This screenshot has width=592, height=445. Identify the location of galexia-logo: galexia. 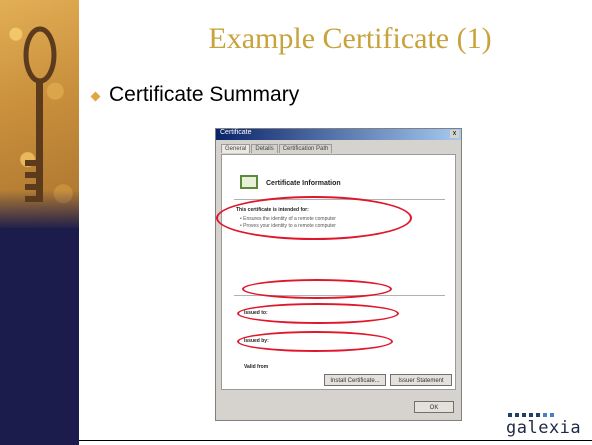
(549, 427).